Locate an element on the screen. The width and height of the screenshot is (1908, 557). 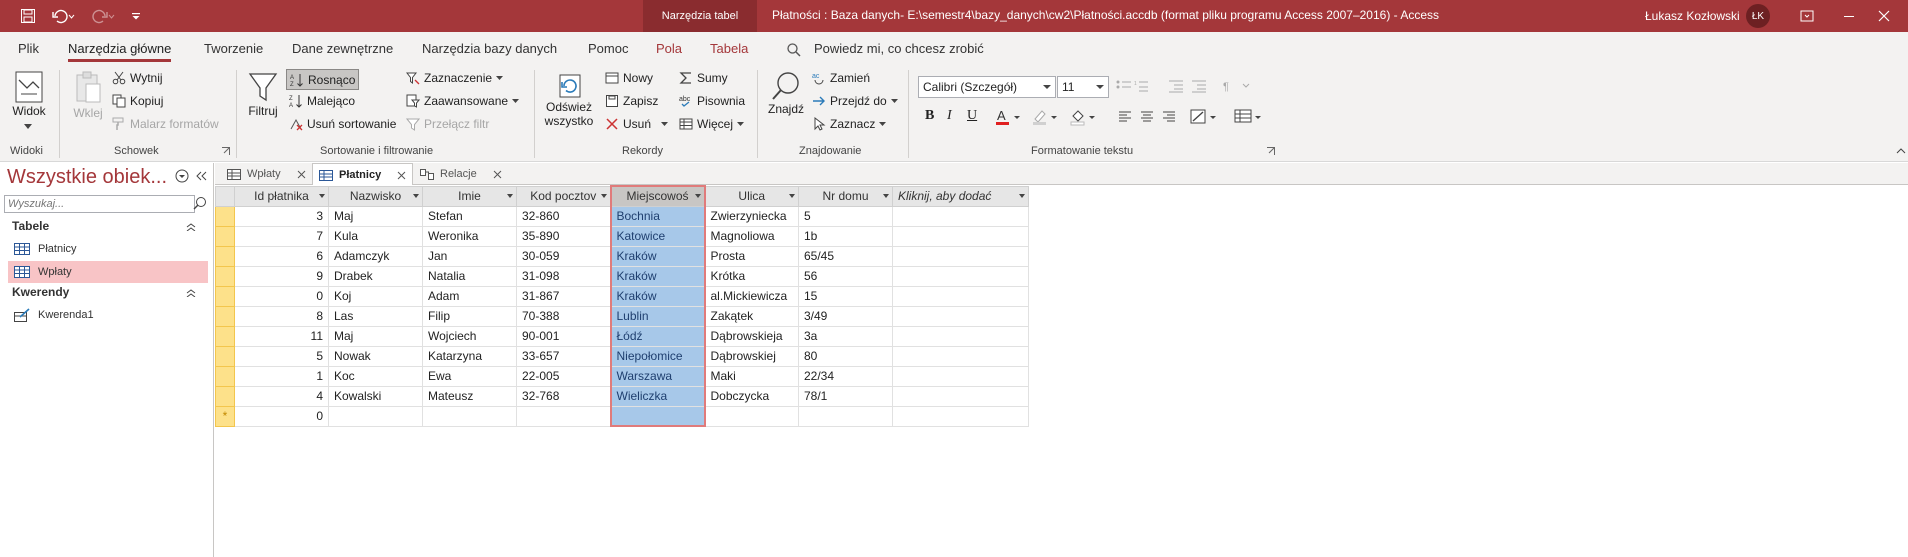
nav-group-tables: Tabele is located at coordinates (105, 227).